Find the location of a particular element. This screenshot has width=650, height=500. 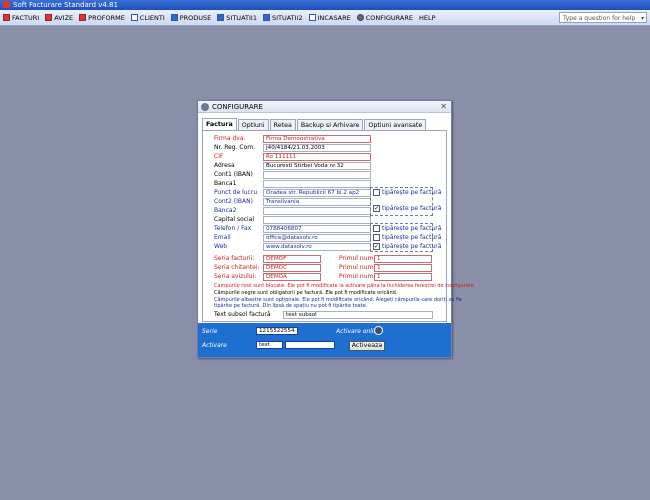

menu-incasare: INCASARE is located at coordinates (330, 18).